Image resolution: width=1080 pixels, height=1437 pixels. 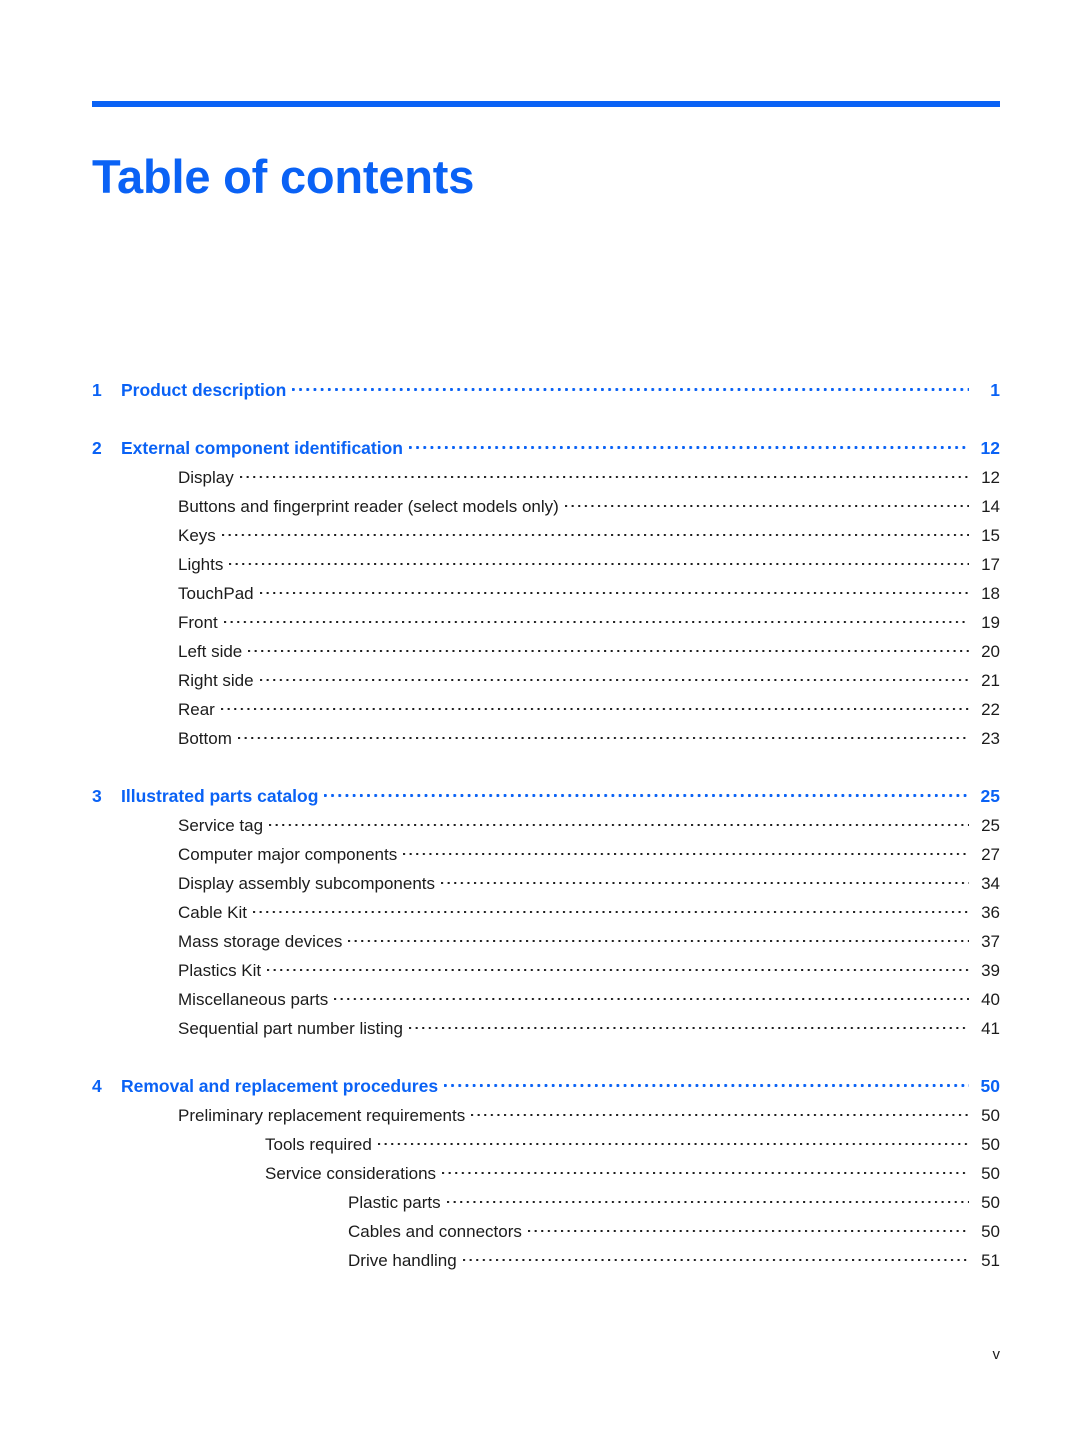 I want to click on title-divider-rule, so click(x=546, y=104).